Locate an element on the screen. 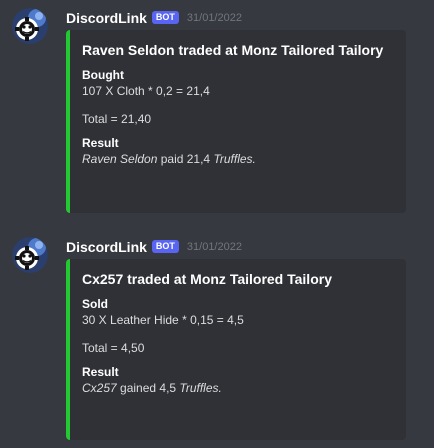  result-actor: Cx257 is located at coordinates (99, 388).